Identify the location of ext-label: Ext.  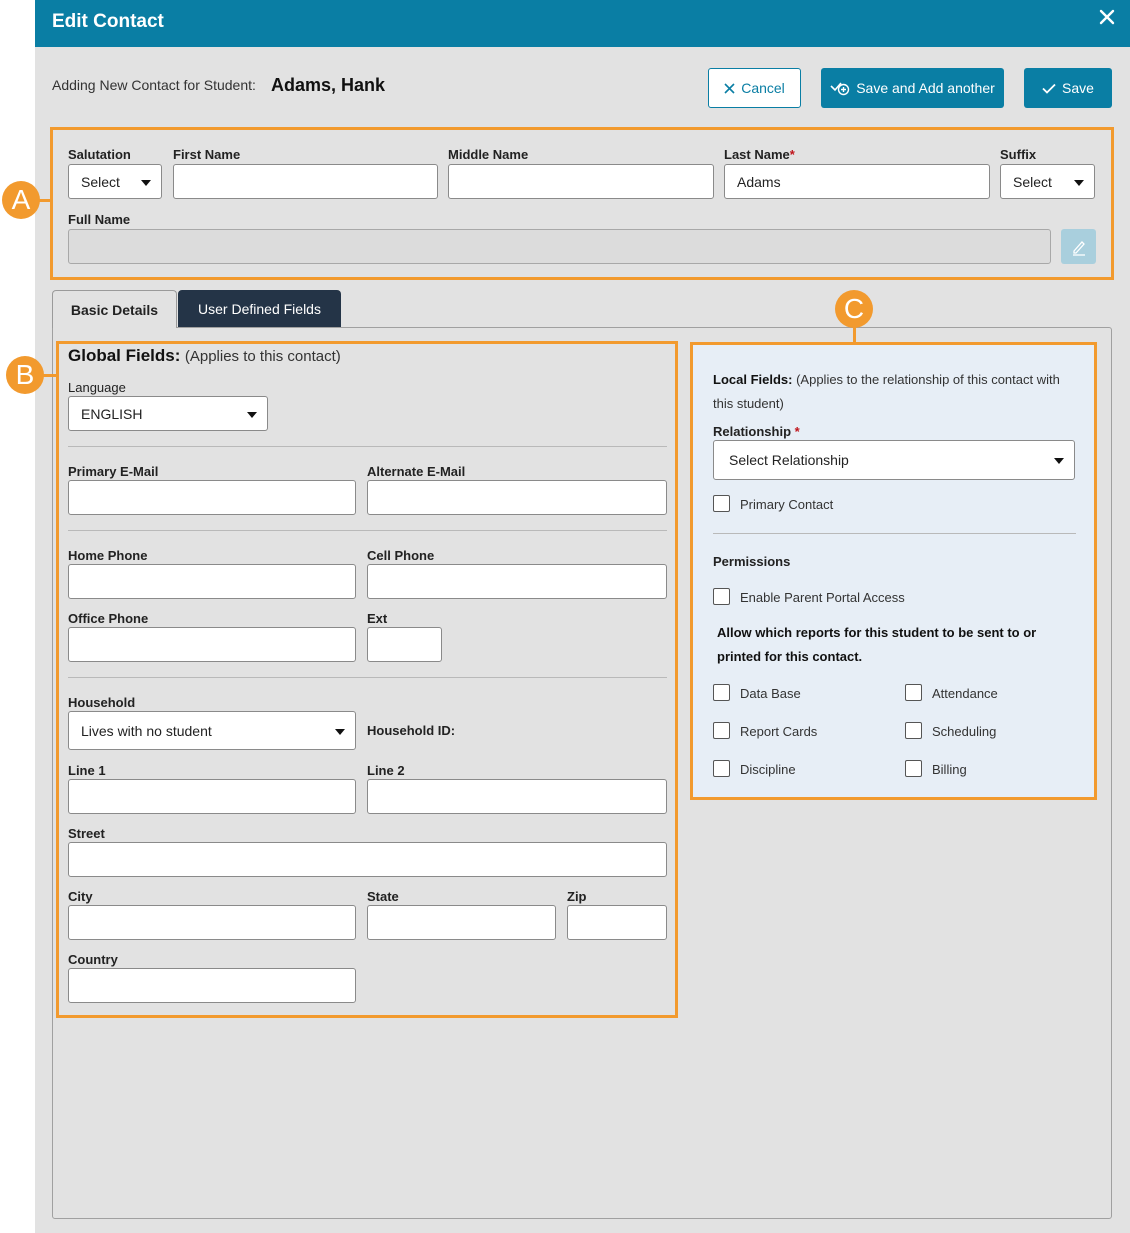
(377, 618).